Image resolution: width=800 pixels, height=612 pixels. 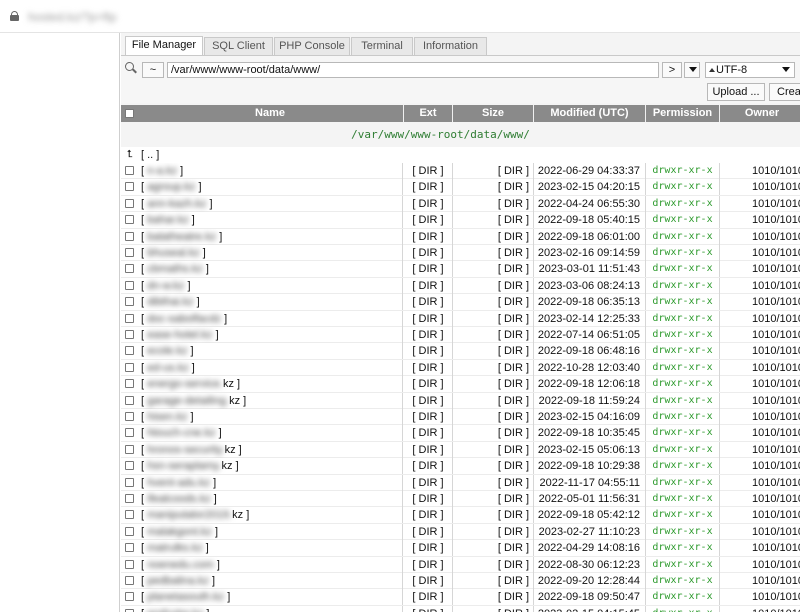 What do you see at coordinates (129, 113) in the screenshot?
I see `select-all-checkbox` at bounding box center [129, 113].